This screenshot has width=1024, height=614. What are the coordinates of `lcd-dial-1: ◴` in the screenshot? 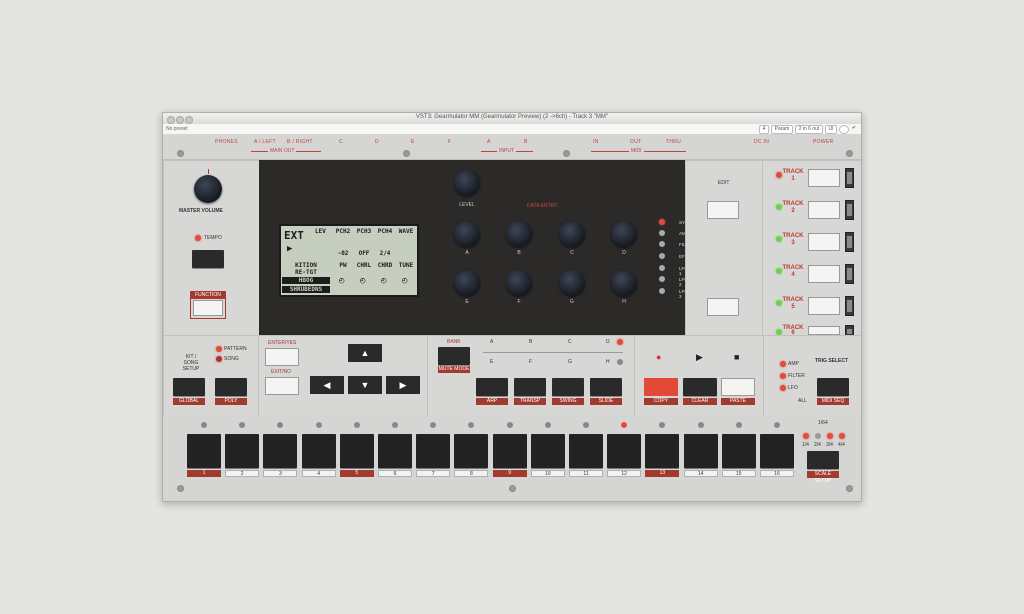 It's located at (342, 281).